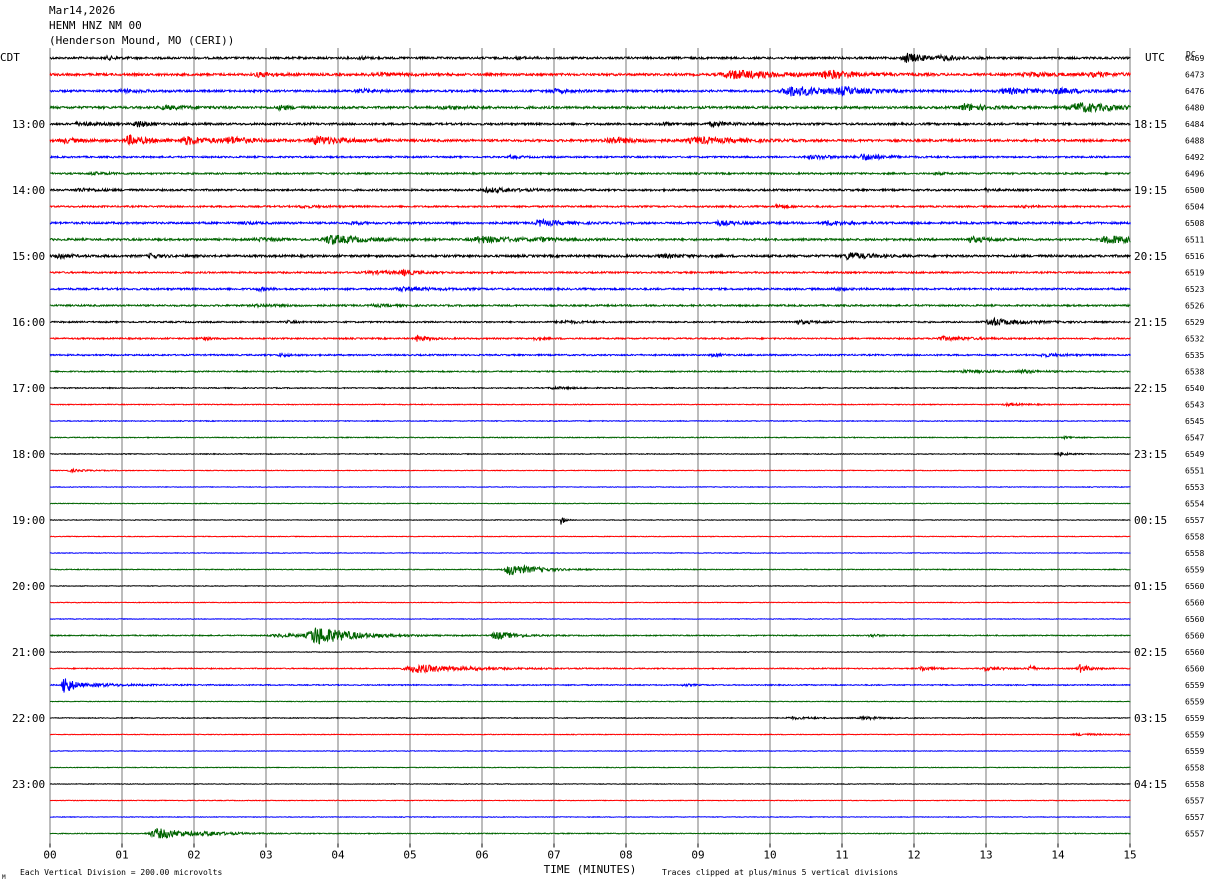 Image resolution: width=1210 pixels, height=886 pixels. What do you see at coordinates (553, 855) in the screenshot?
I see `x-tick-label: 07` at bounding box center [553, 855].